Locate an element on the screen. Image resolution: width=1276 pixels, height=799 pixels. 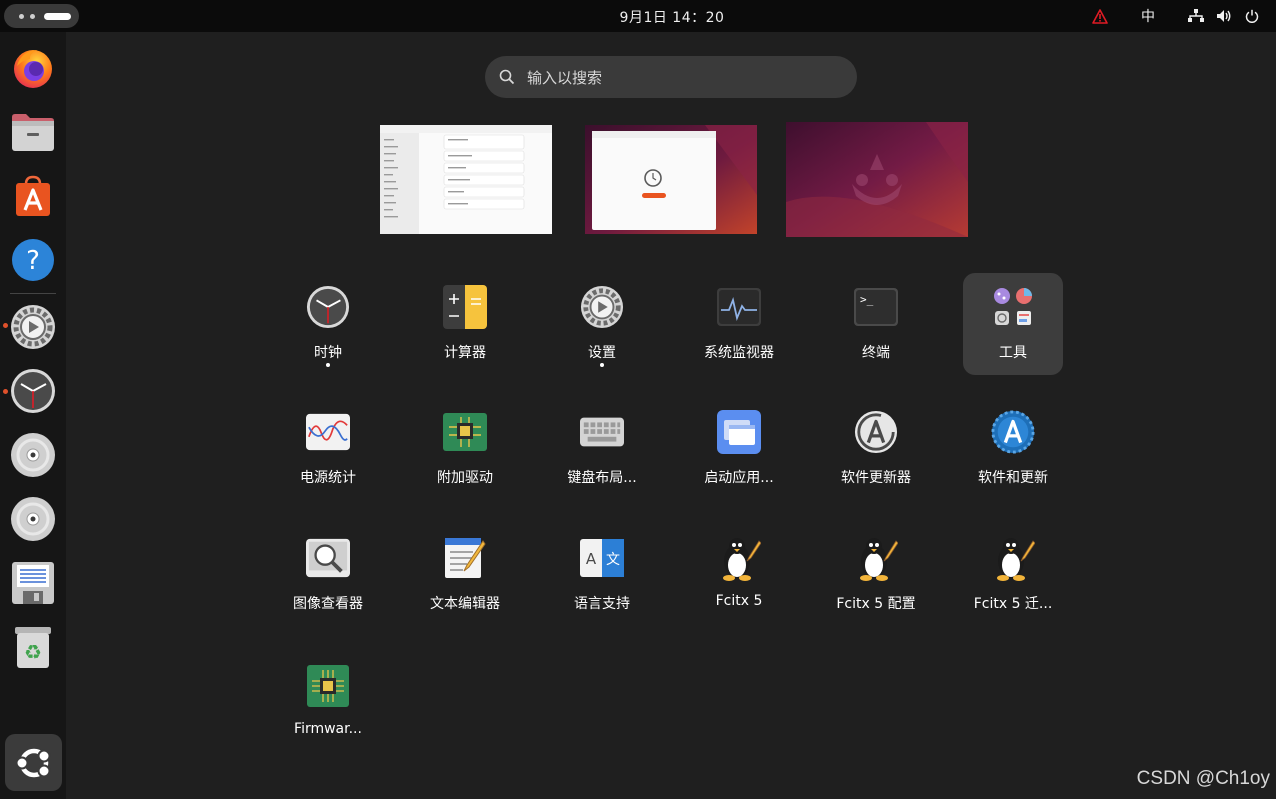
files-icon is located at coordinates (33, 132).